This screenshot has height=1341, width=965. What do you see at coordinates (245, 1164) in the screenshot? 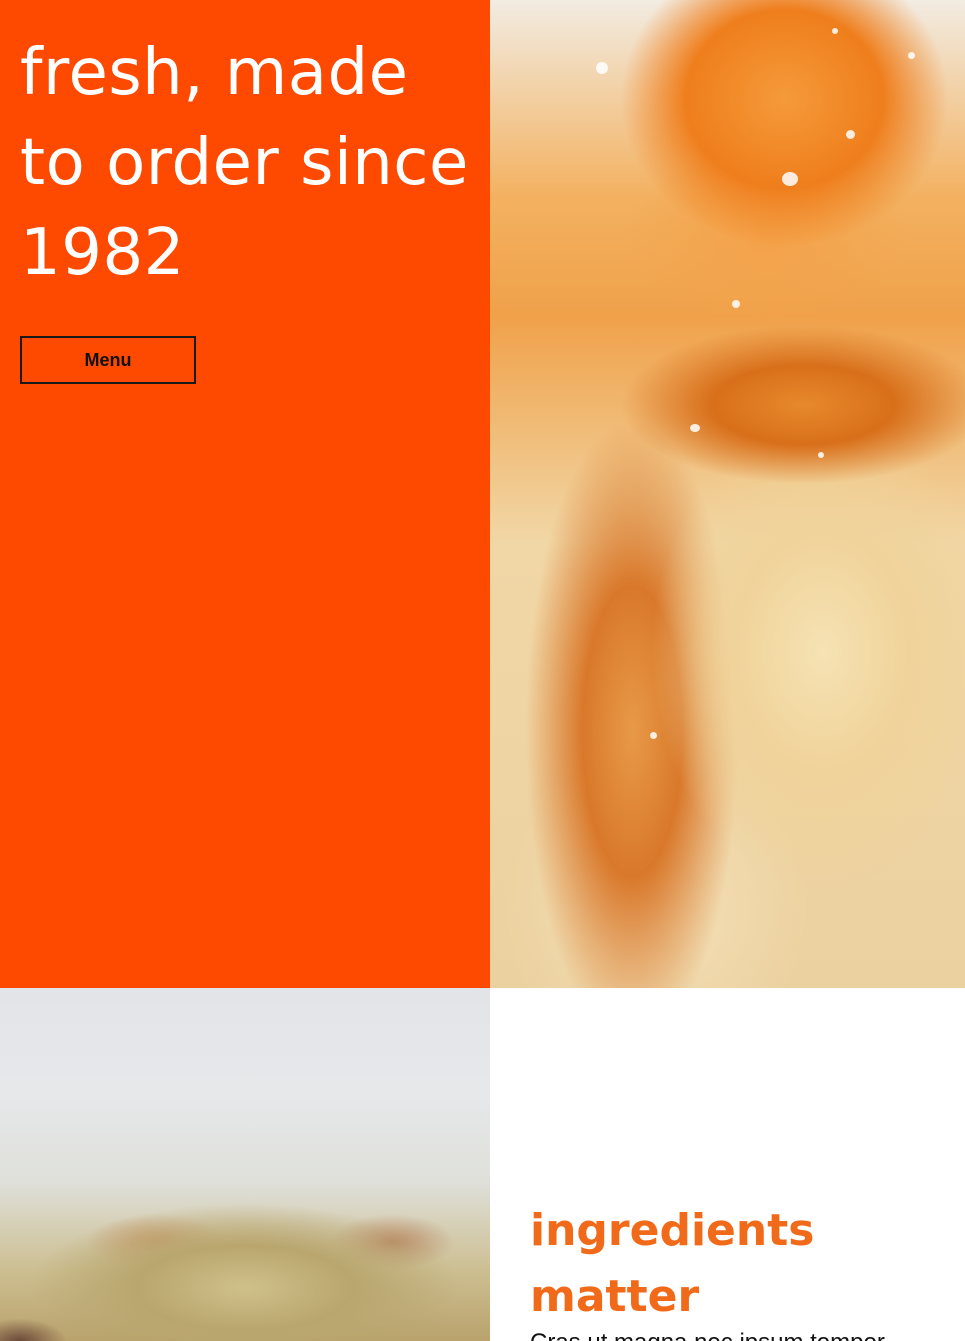
I see `blurred-dish-photo` at bounding box center [245, 1164].